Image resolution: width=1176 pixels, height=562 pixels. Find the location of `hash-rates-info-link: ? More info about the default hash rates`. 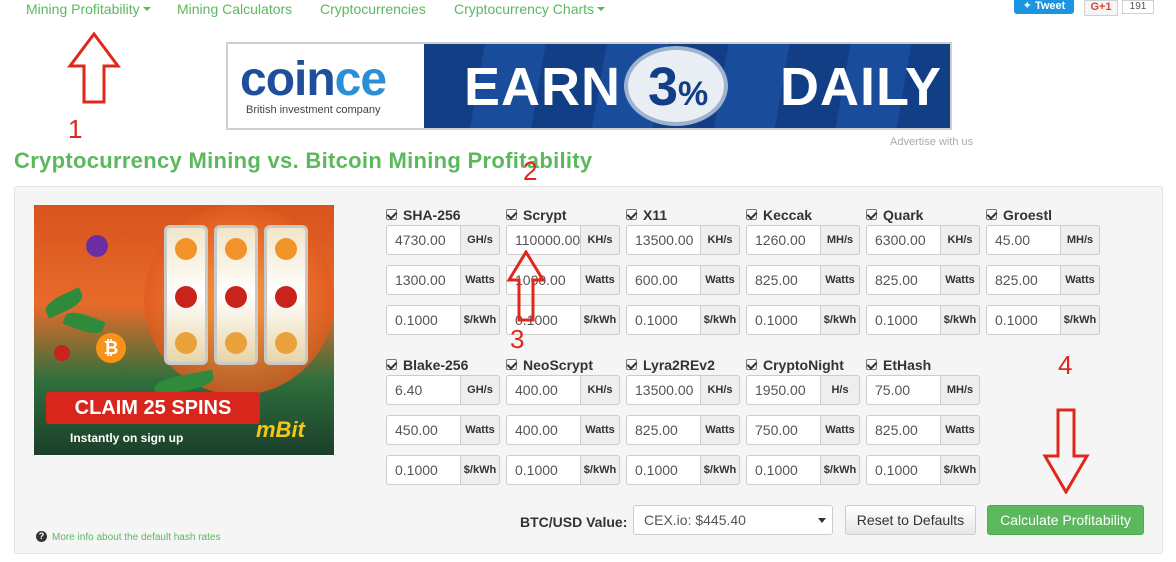

hash-rates-info-link: ? More info about the default hash rates is located at coordinates (128, 536).